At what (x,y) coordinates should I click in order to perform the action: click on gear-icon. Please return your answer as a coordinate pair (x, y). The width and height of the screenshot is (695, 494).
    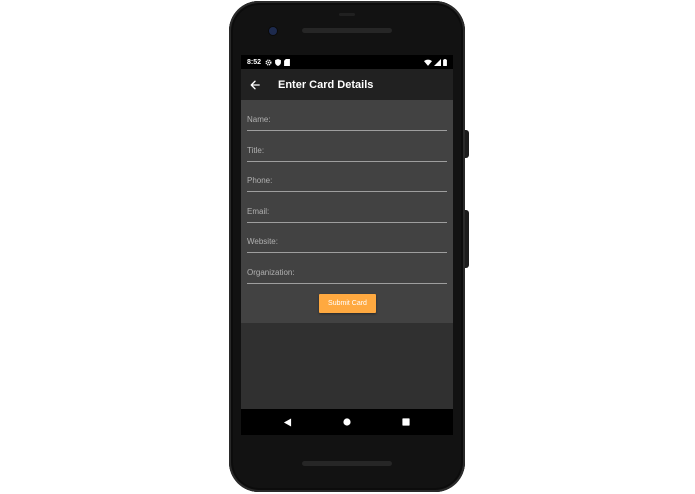
    Looking at the image, I should click on (268, 62).